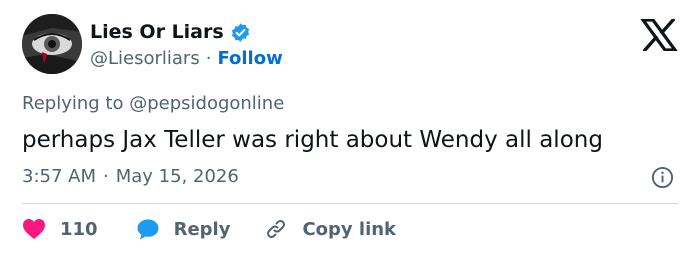 The image size is (700, 256). I want to click on info-icon, so click(662, 177).